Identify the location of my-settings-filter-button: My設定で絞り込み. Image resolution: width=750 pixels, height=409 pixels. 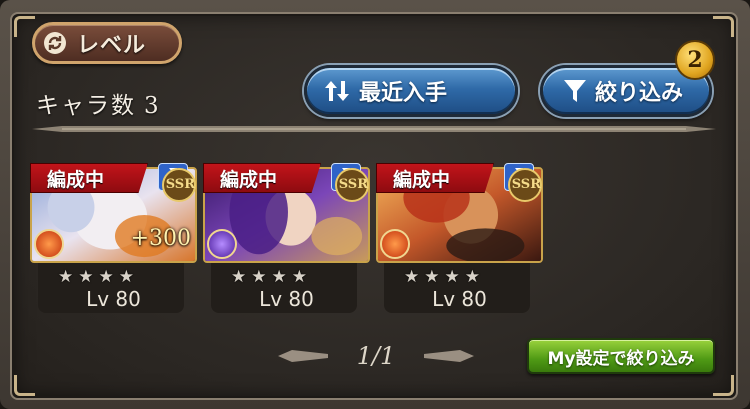
(621, 356).